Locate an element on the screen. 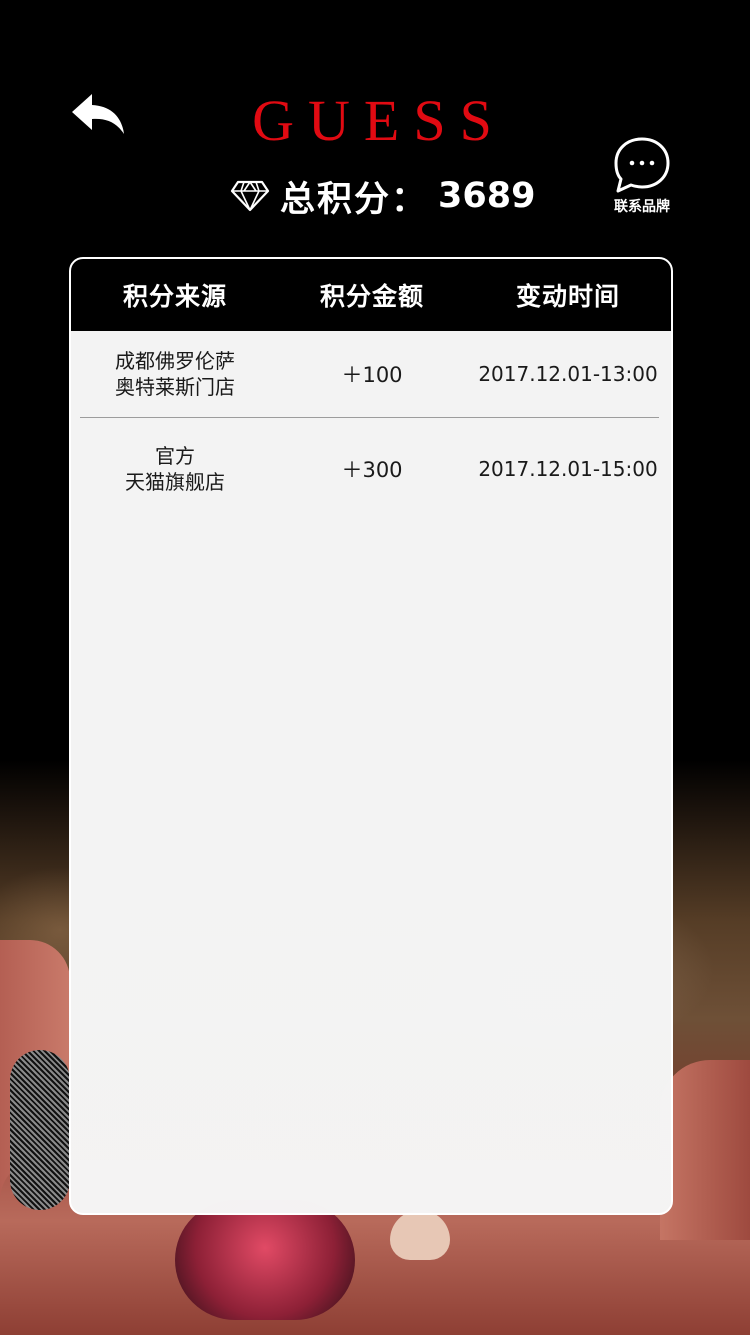 This screenshot has width=750, height=1335. background-fur is located at coordinates (265, 1260).